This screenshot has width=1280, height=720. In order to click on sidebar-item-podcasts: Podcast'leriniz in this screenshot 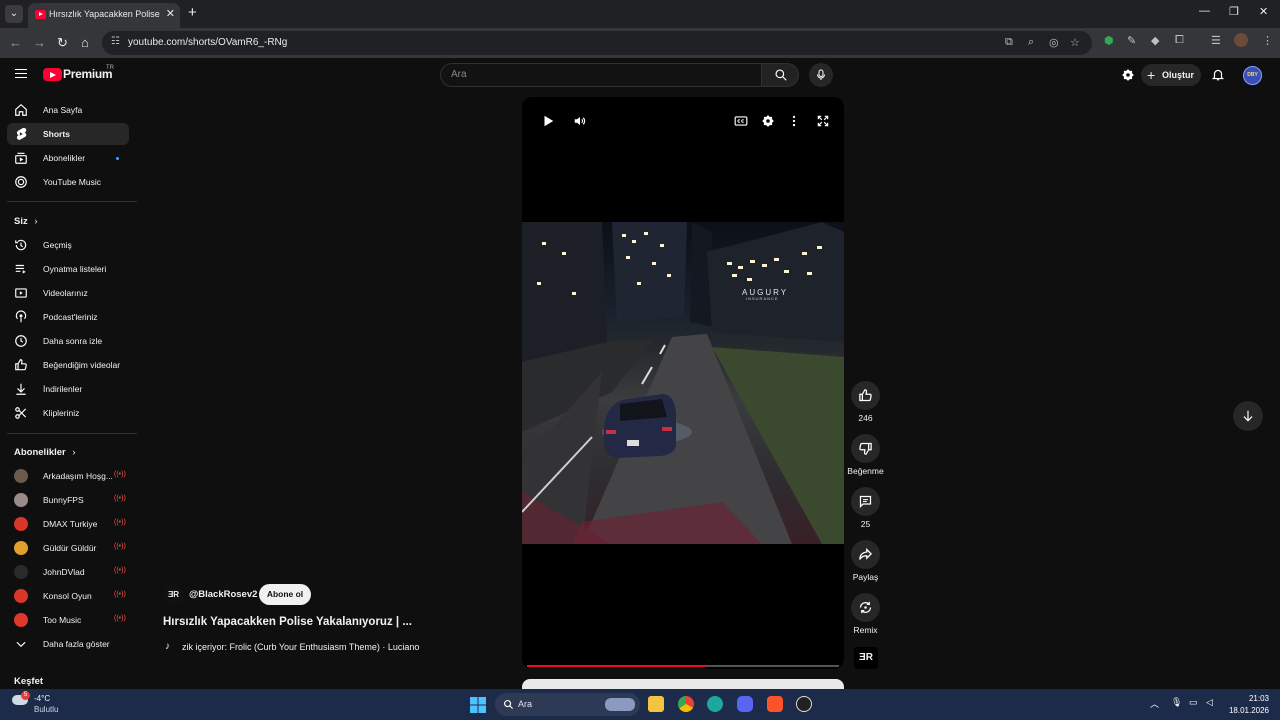, I will do `click(68, 317)`.